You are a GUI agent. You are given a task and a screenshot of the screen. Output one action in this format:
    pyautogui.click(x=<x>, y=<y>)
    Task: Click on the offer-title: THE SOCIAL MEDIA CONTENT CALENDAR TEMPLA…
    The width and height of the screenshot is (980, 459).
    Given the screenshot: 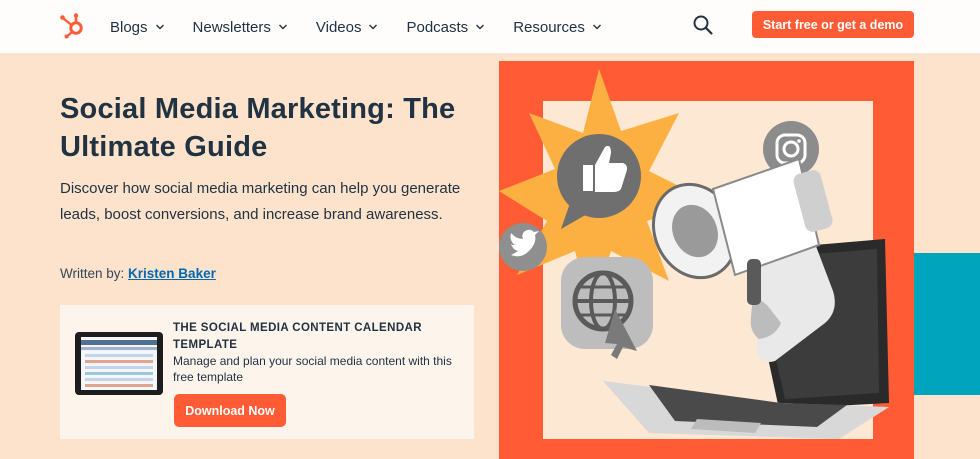 What is the action you would take?
    pyautogui.click(x=297, y=336)
    